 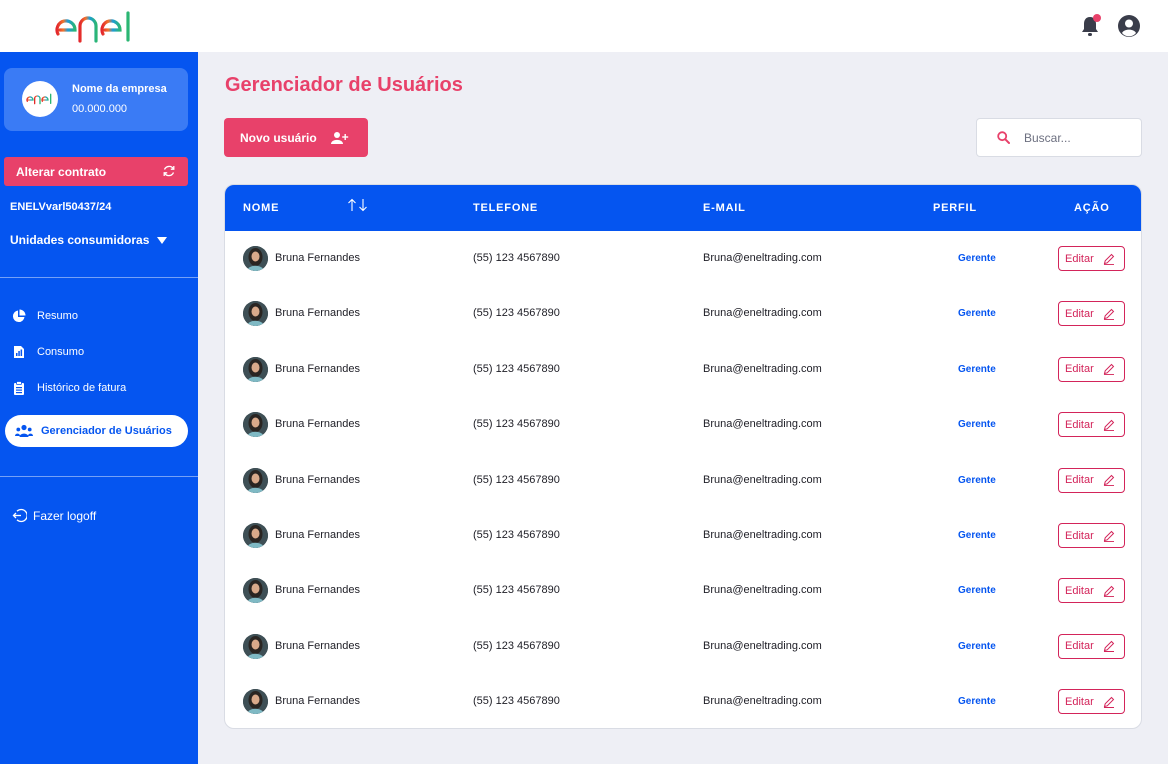 I want to click on new-user-button: Novo usuário, so click(x=296, y=137).